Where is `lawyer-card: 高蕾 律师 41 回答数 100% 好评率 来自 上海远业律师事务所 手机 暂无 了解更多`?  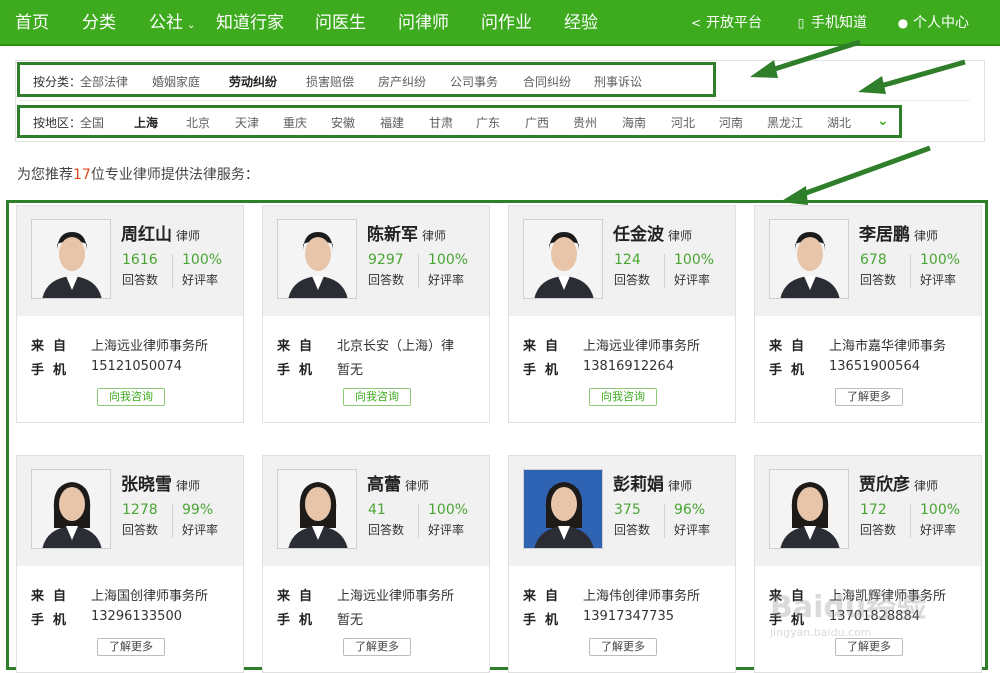 lawyer-card: 高蕾 律师 41 回答数 100% 好评率 来自 上海远业律师事务所 手机 暂无 了解更多 is located at coordinates (376, 564).